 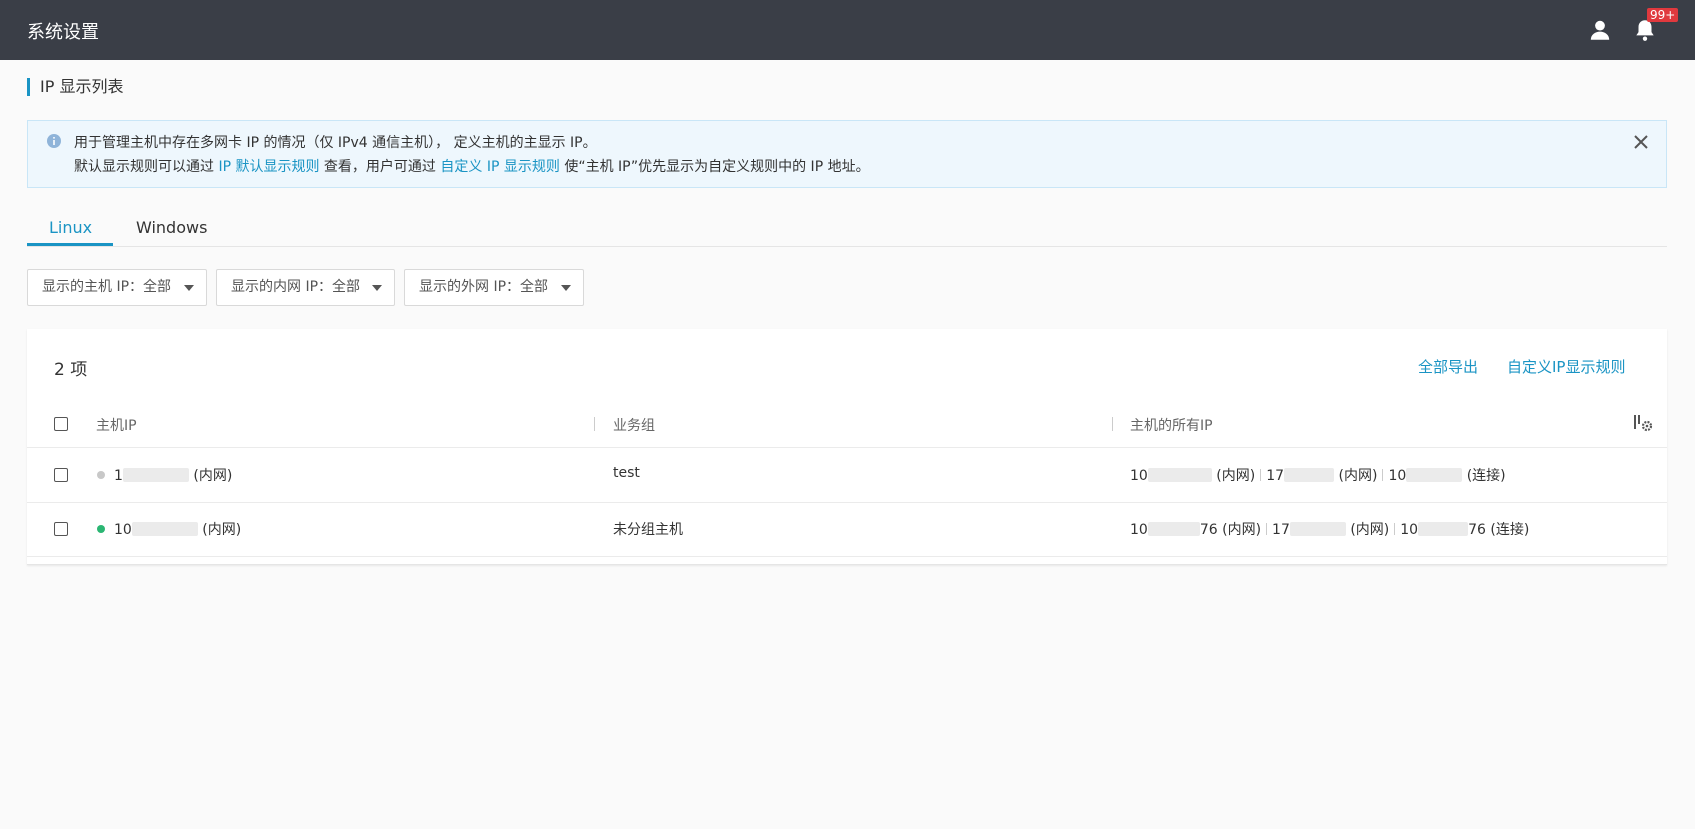 What do you see at coordinates (1448, 366) in the screenshot?
I see `export-all-button: 全部导出` at bounding box center [1448, 366].